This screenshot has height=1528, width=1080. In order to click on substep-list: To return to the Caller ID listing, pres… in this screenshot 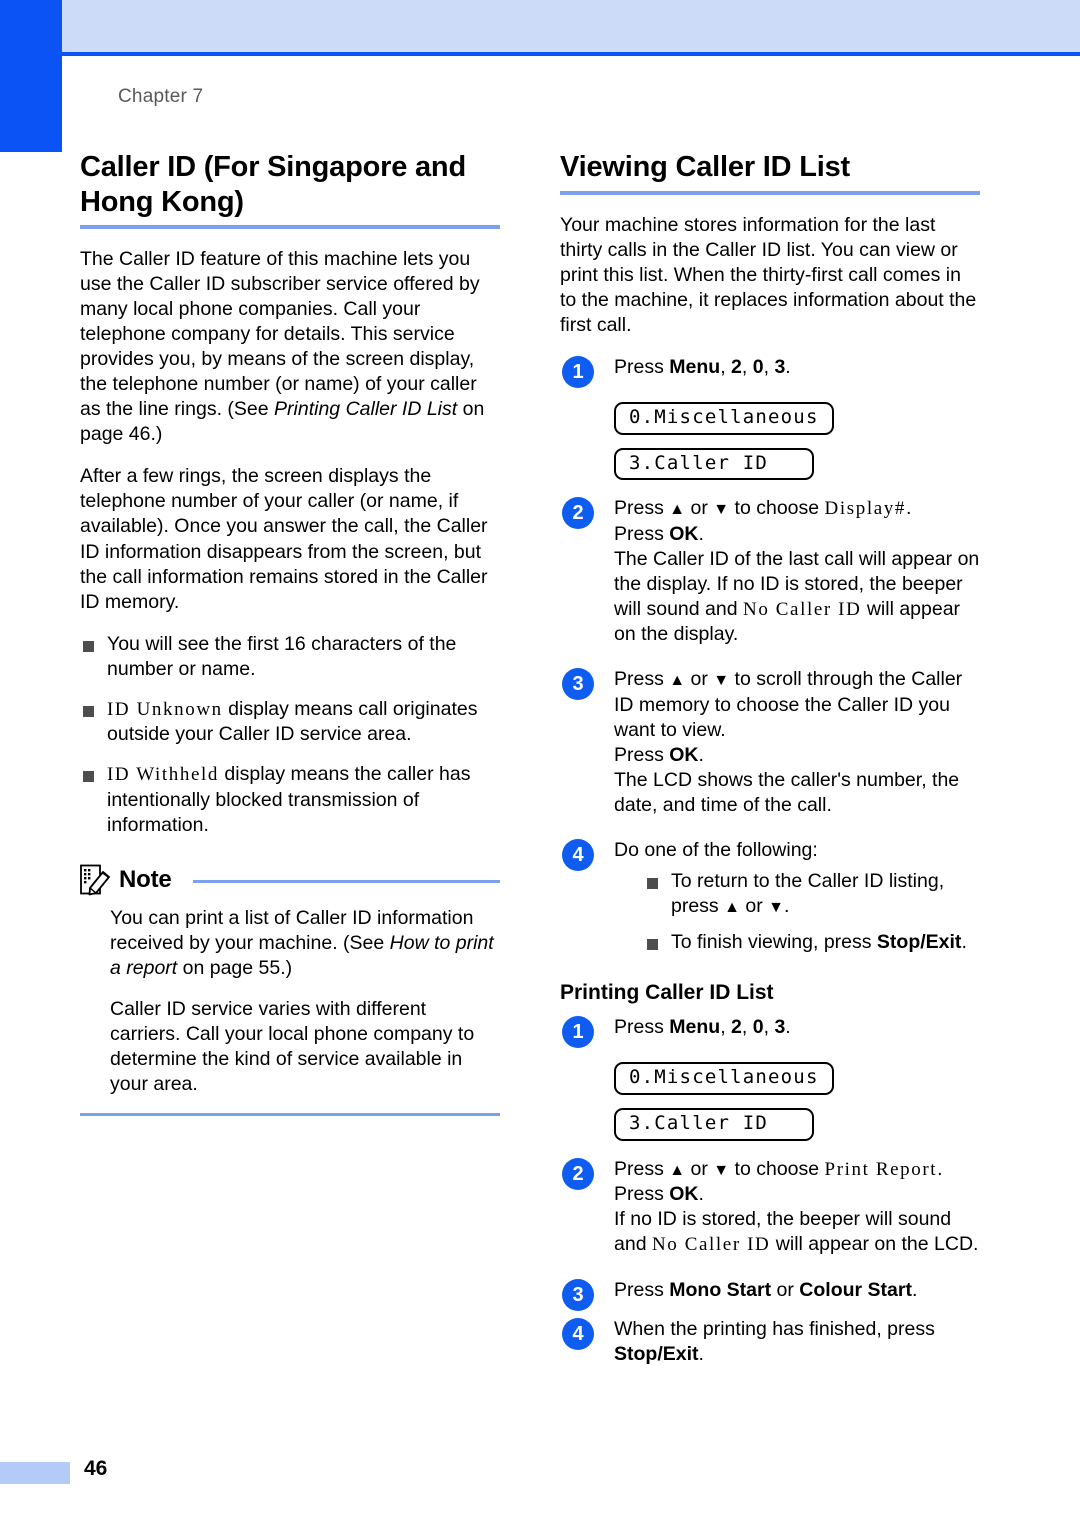, I will do `click(797, 912)`.